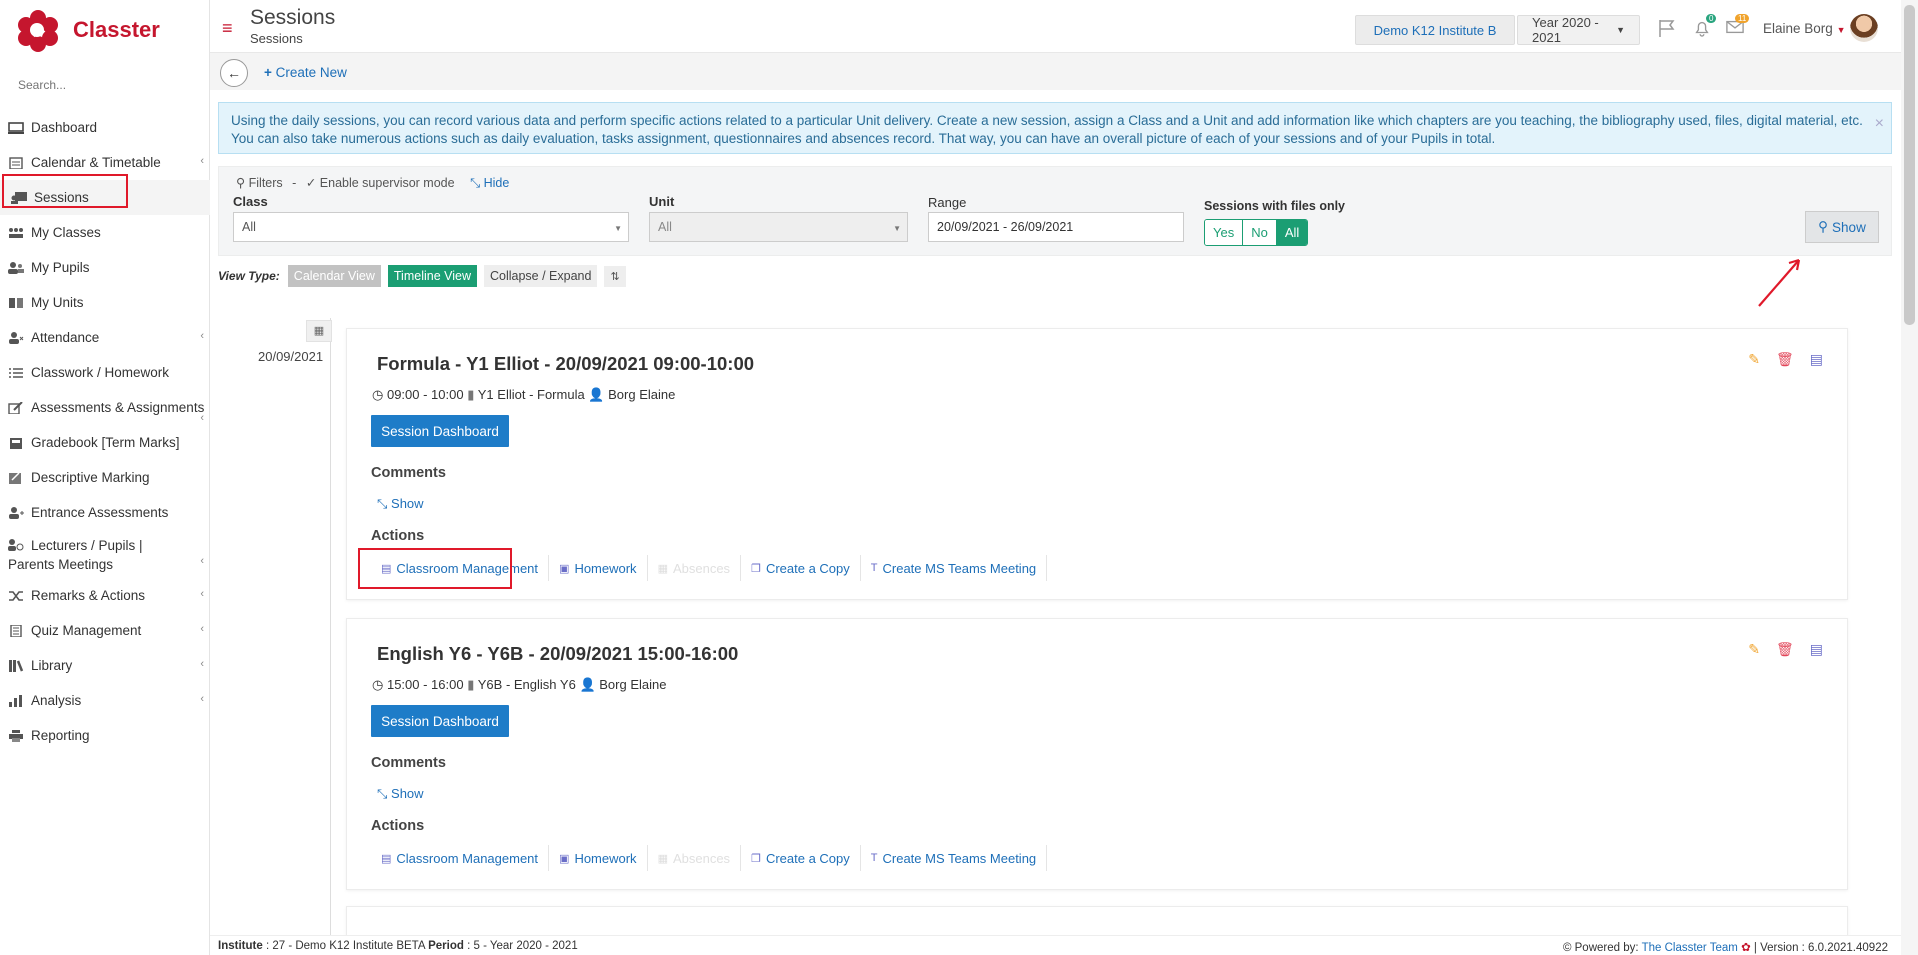 The width and height of the screenshot is (1918, 955). What do you see at coordinates (105, 127) in the screenshot?
I see `sidebar-item-dashboard: Dashboard` at bounding box center [105, 127].